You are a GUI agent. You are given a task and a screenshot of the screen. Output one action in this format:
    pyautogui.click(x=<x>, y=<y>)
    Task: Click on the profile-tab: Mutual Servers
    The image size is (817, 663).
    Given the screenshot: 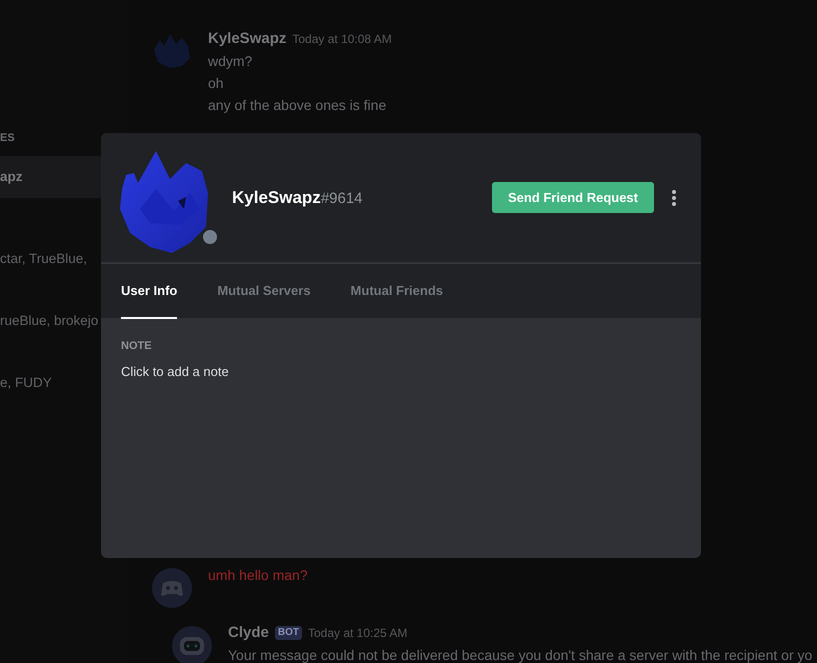 What is the action you would take?
    pyautogui.click(x=264, y=291)
    